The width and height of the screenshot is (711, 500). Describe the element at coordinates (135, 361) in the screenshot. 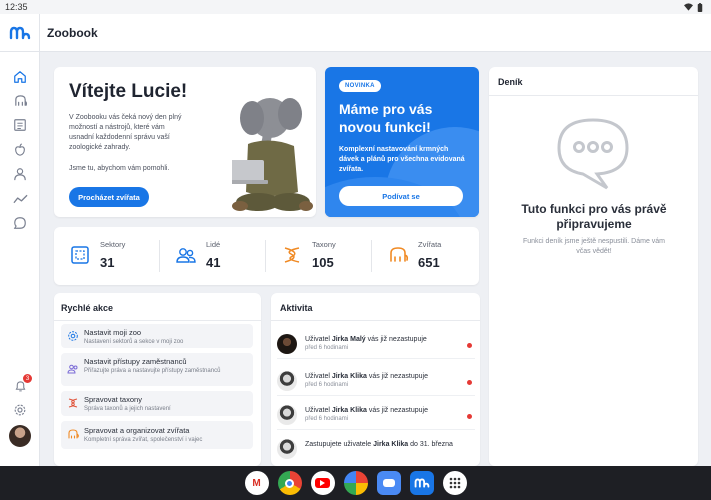

I see `quick-action-name: Nastavit přístupy zaměstnanců` at that location.